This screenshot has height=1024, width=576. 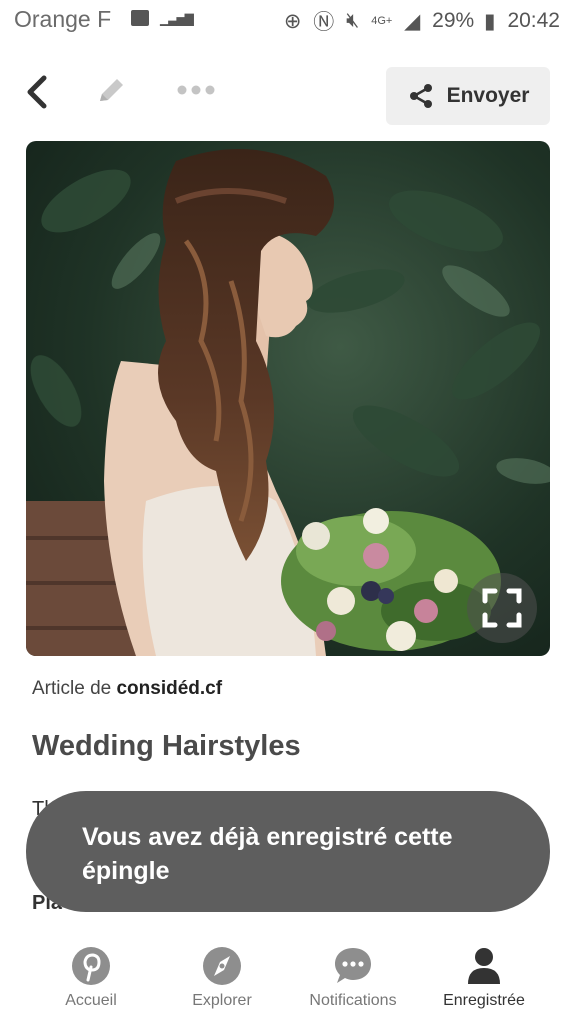 I want to click on source-prefix: Article de, so click(x=74, y=688).